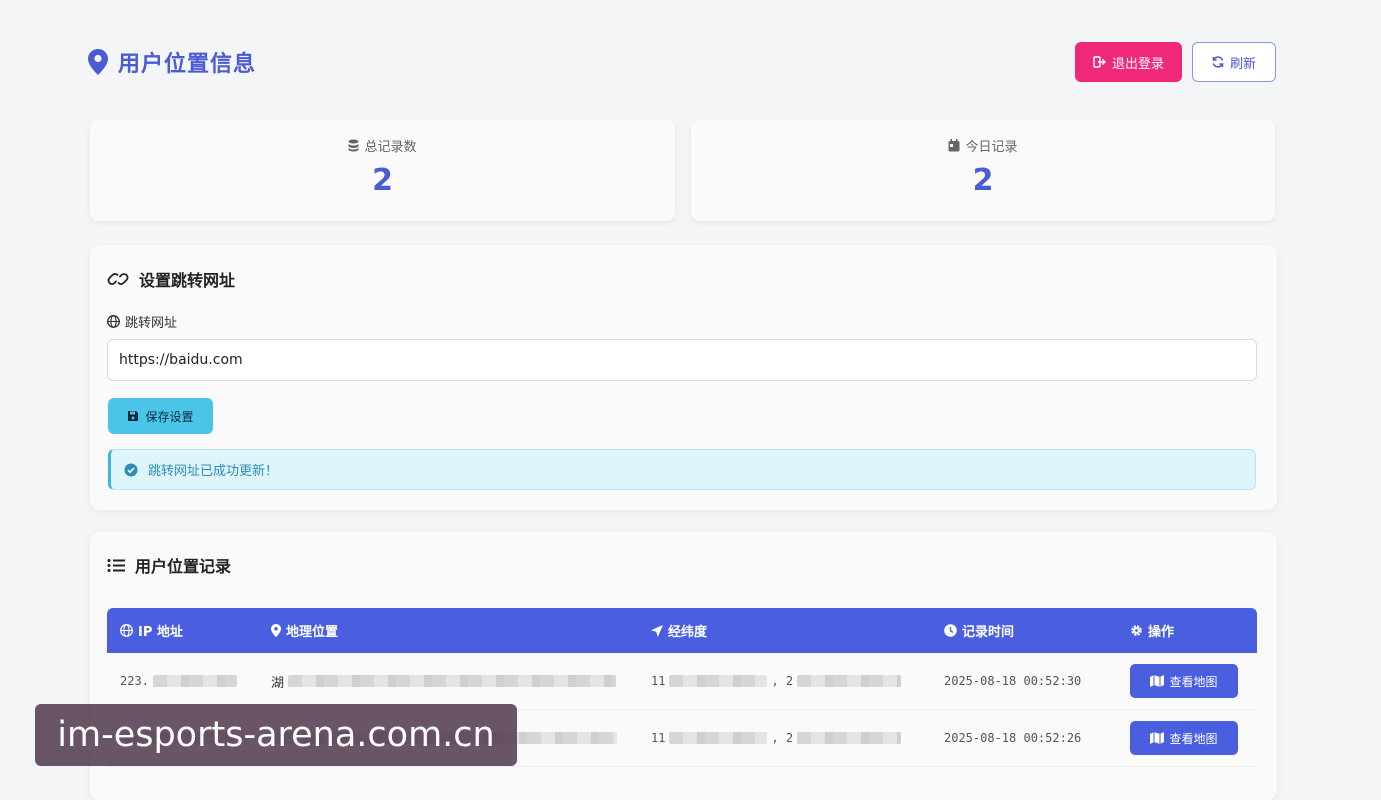  What do you see at coordinates (183, 566) in the screenshot?
I see `records-panel-title: 用户位置记录` at bounding box center [183, 566].